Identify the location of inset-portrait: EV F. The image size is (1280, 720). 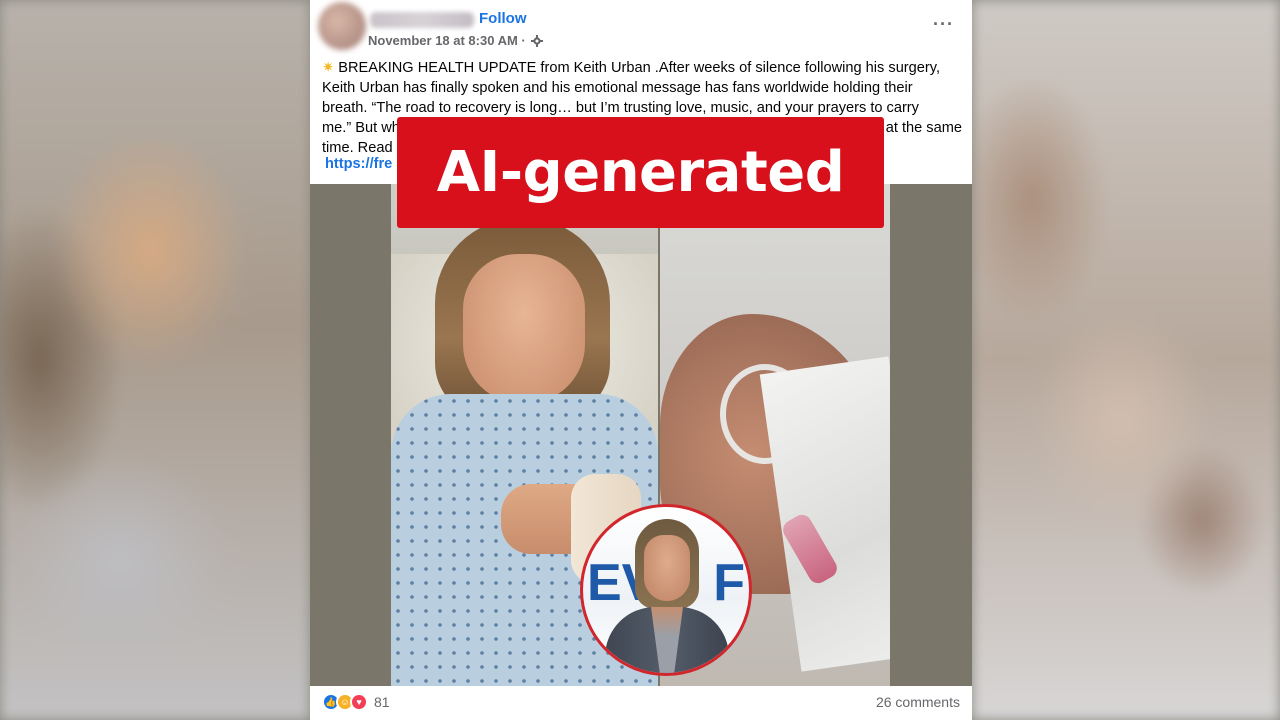
(666, 590).